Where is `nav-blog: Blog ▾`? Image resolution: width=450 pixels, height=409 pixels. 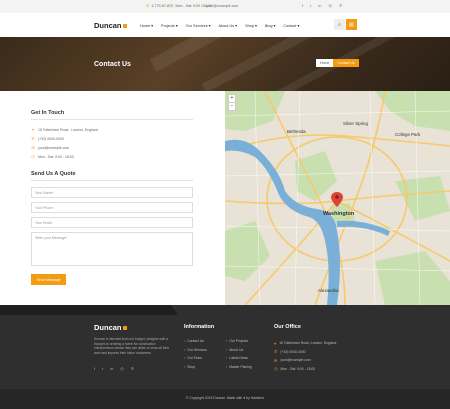 nav-blog: Blog ▾ is located at coordinates (270, 26).